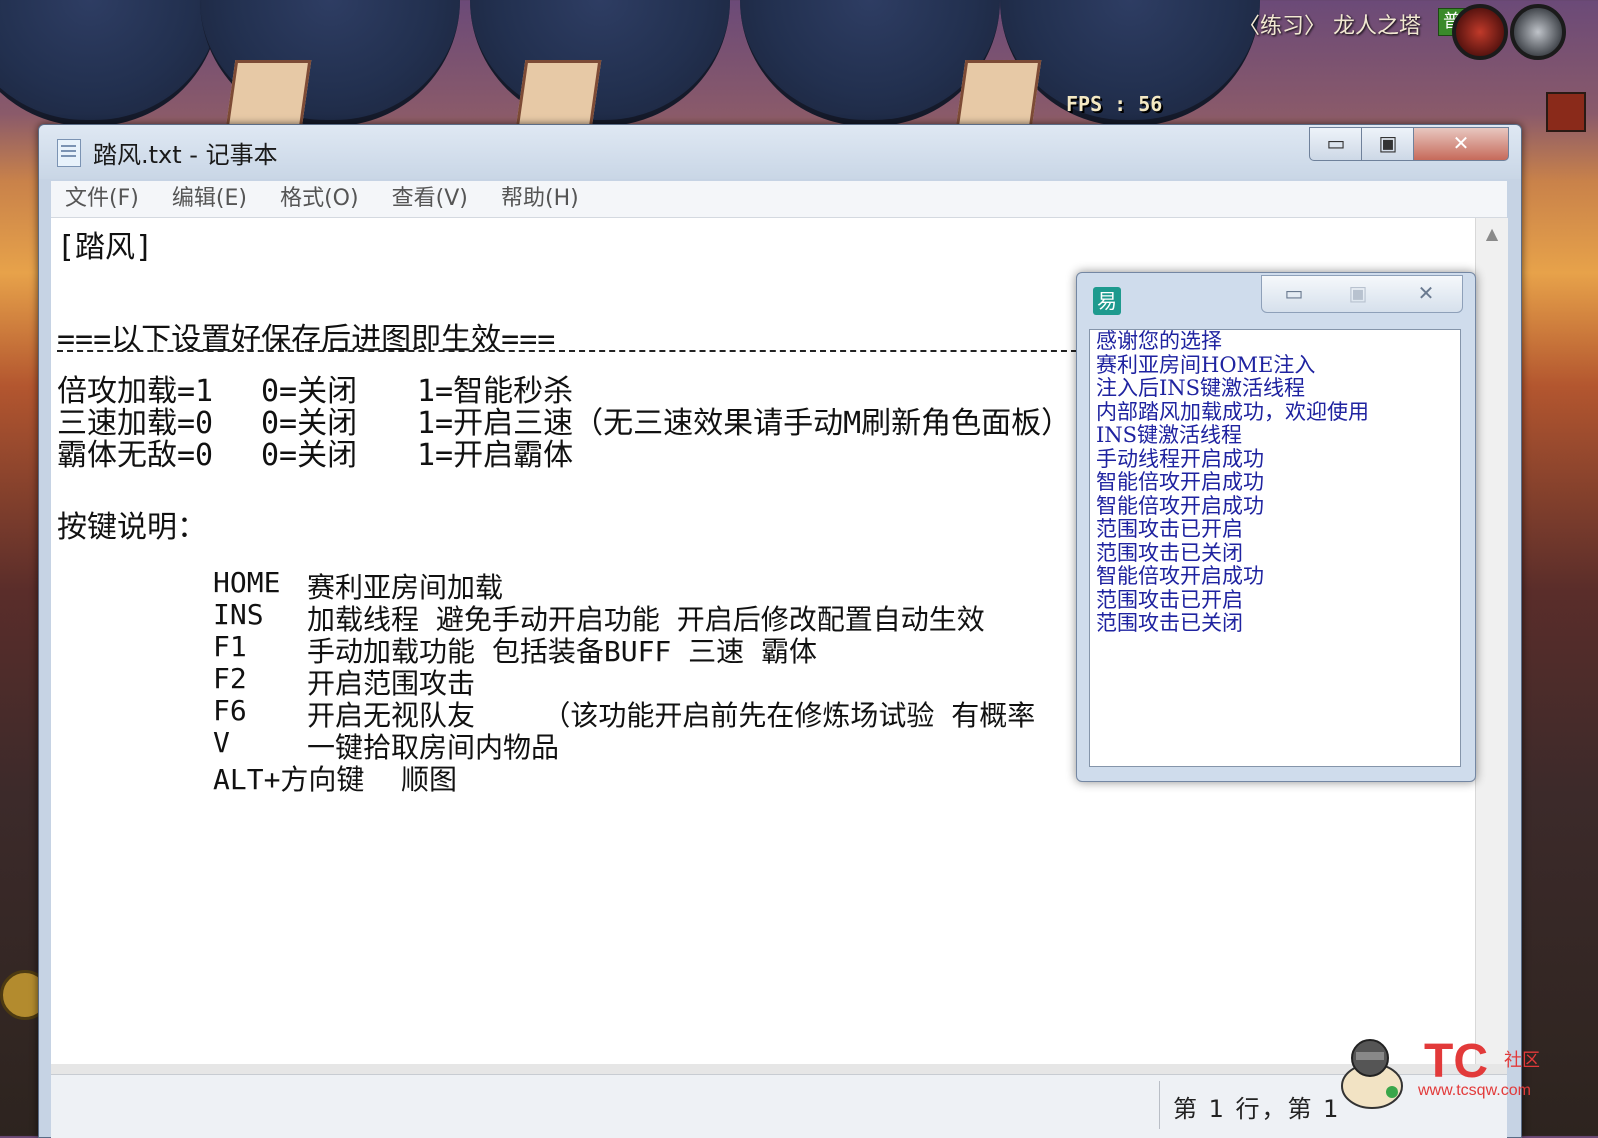 The width and height of the screenshot is (1598, 1138). Describe the element at coordinates (1372, 1074) in the screenshot. I see `watermark-mascot-icon` at that location.